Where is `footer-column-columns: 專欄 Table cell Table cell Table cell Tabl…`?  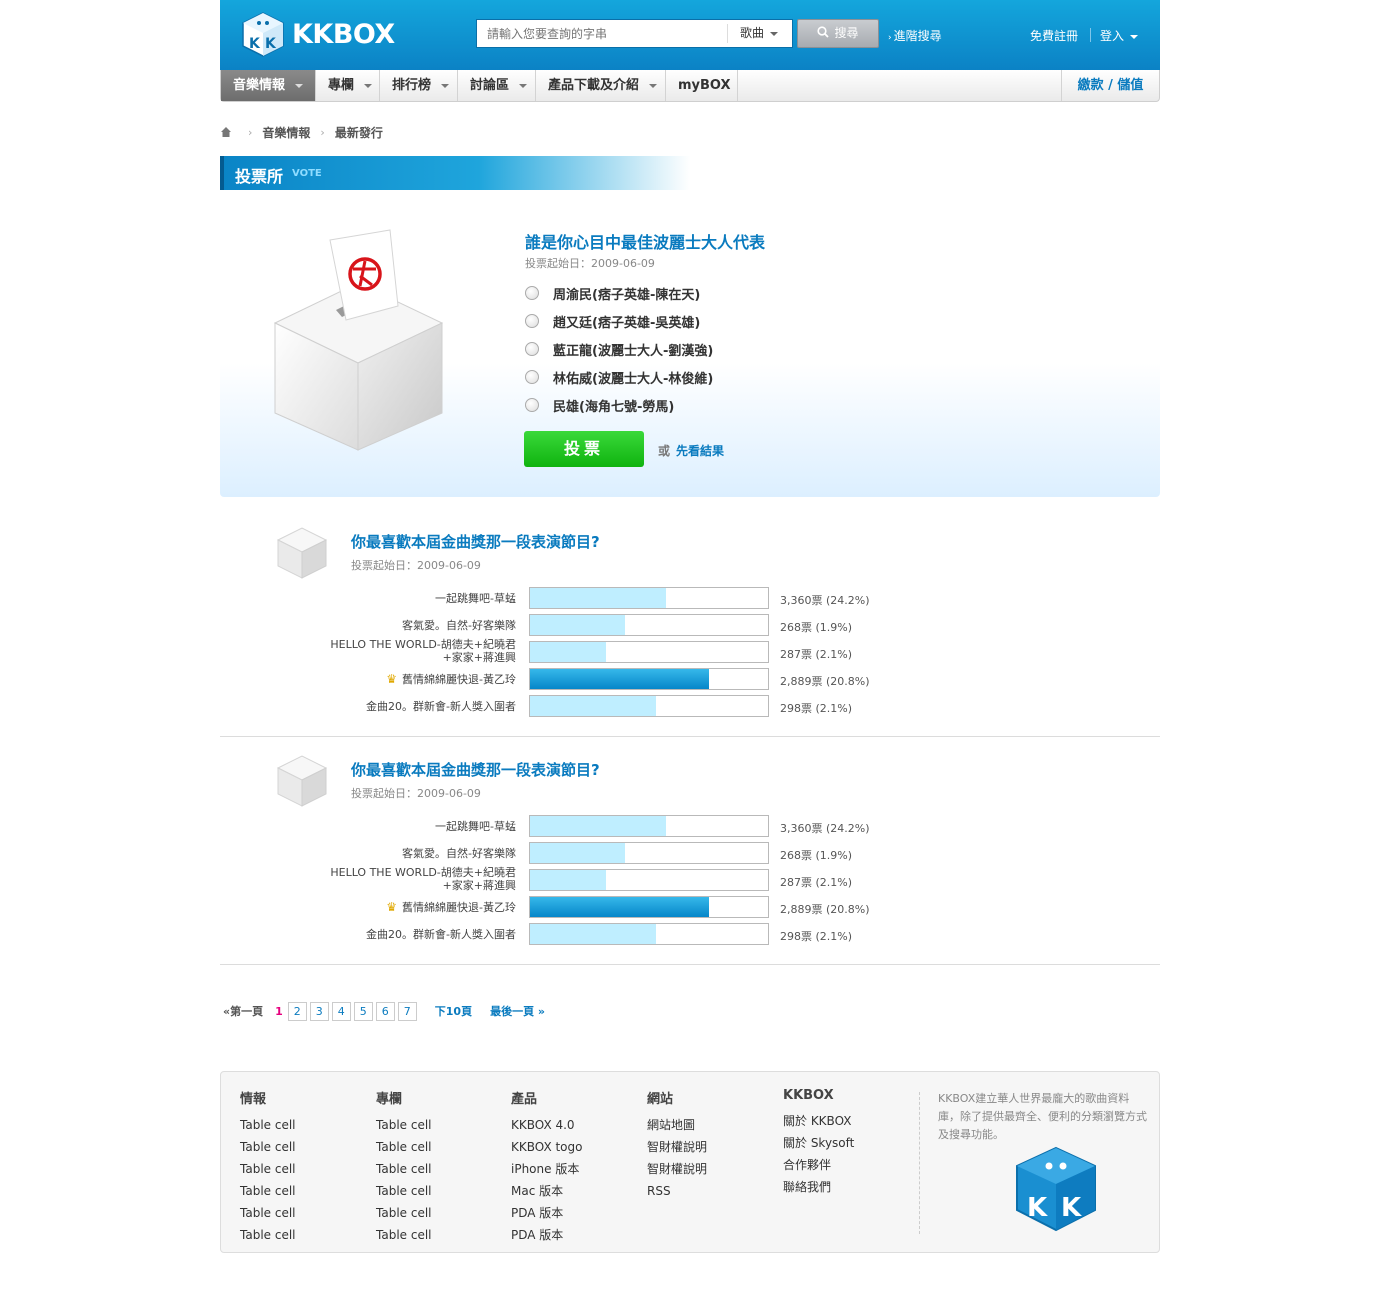 footer-column-columns: 專欄 Table cell Table cell Table cell Tabl… is located at coordinates (404, 1167).